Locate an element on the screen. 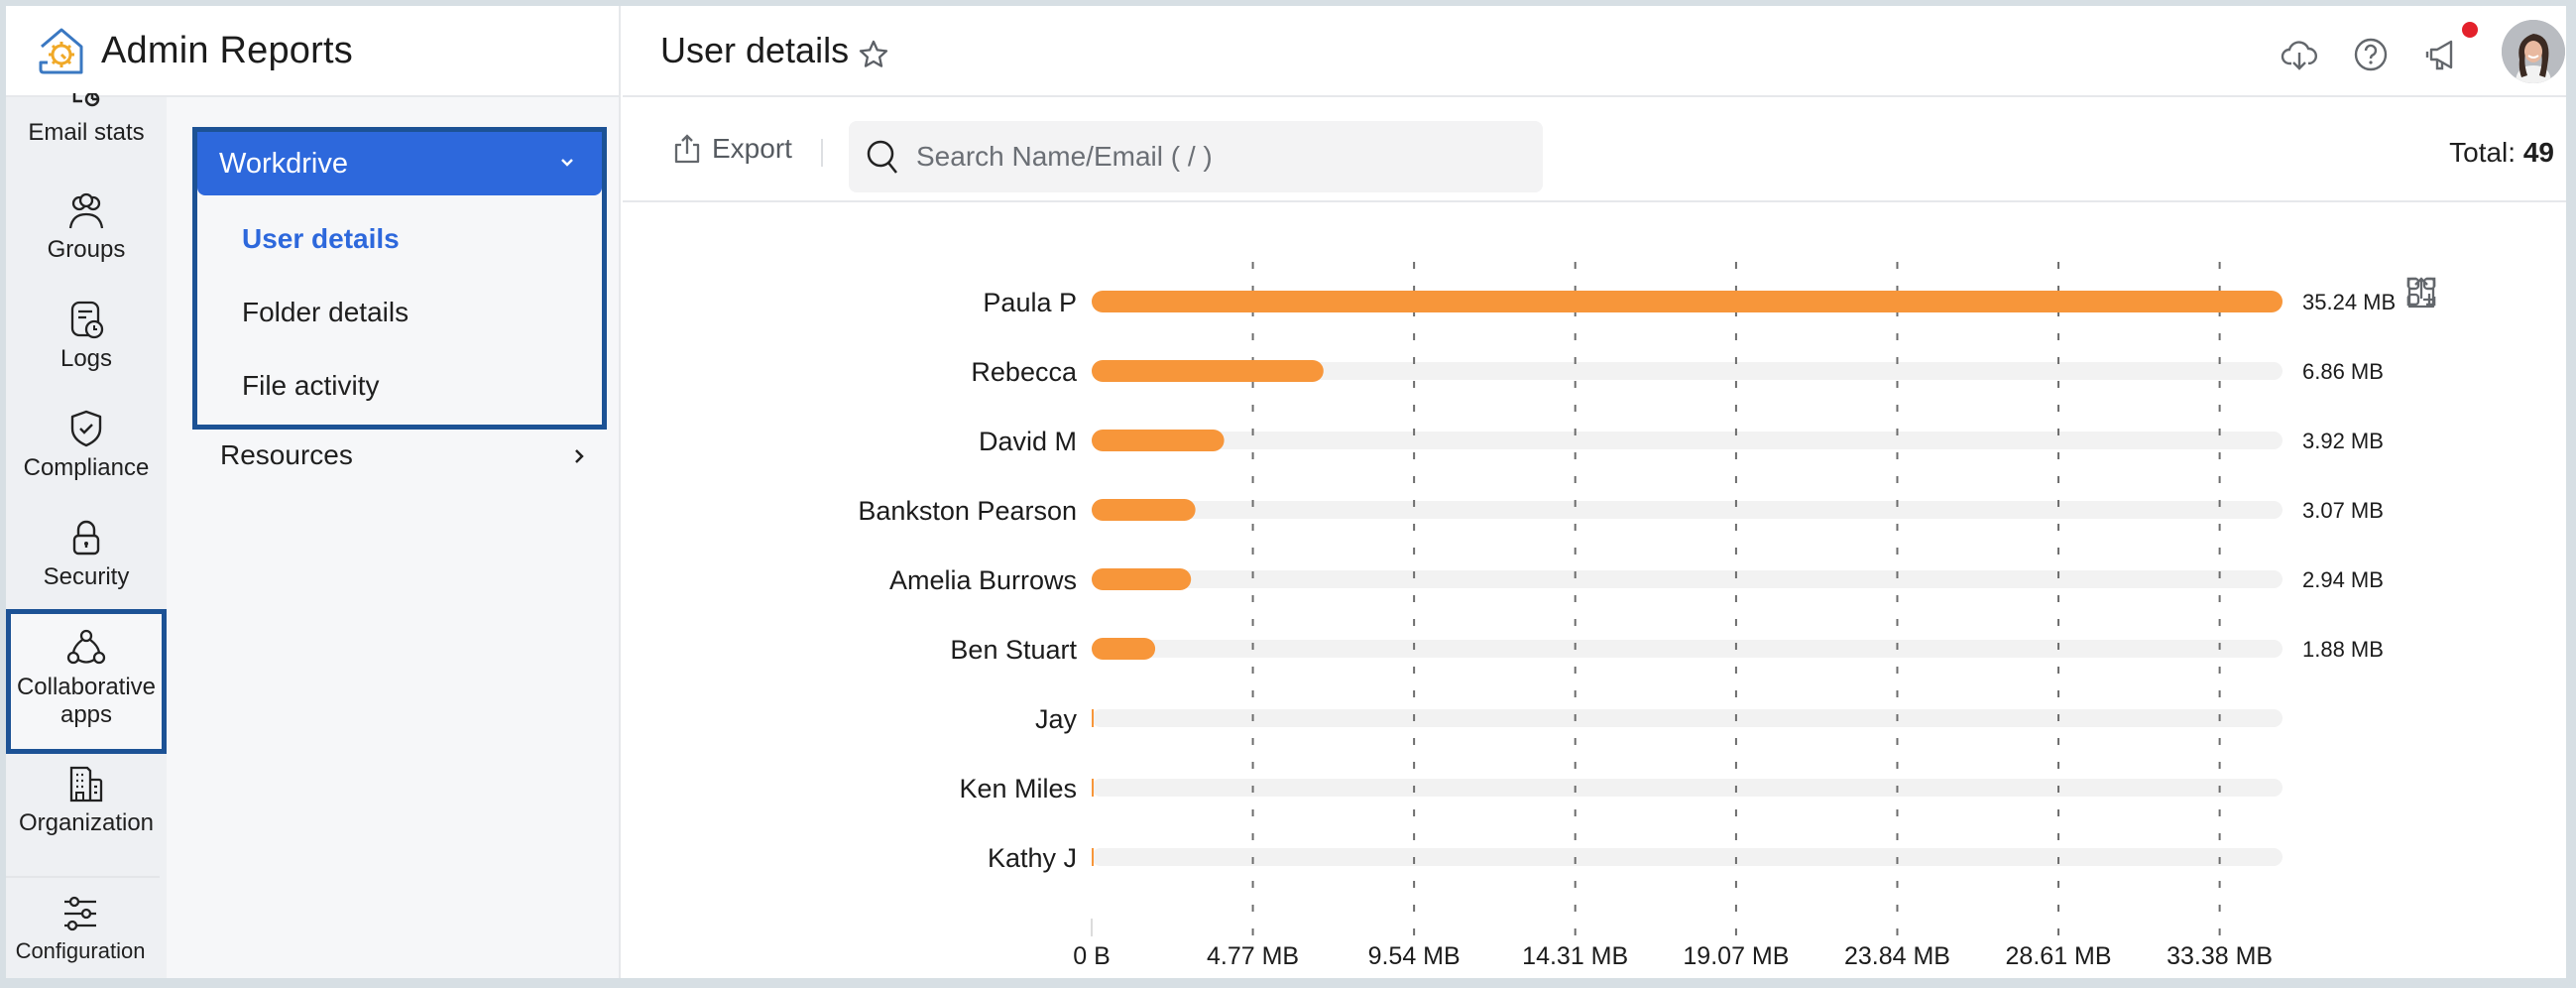 The height and width of the screenshot is (988, 2576). value-label: 6.86 MB is located at coordinates (2343, 372).